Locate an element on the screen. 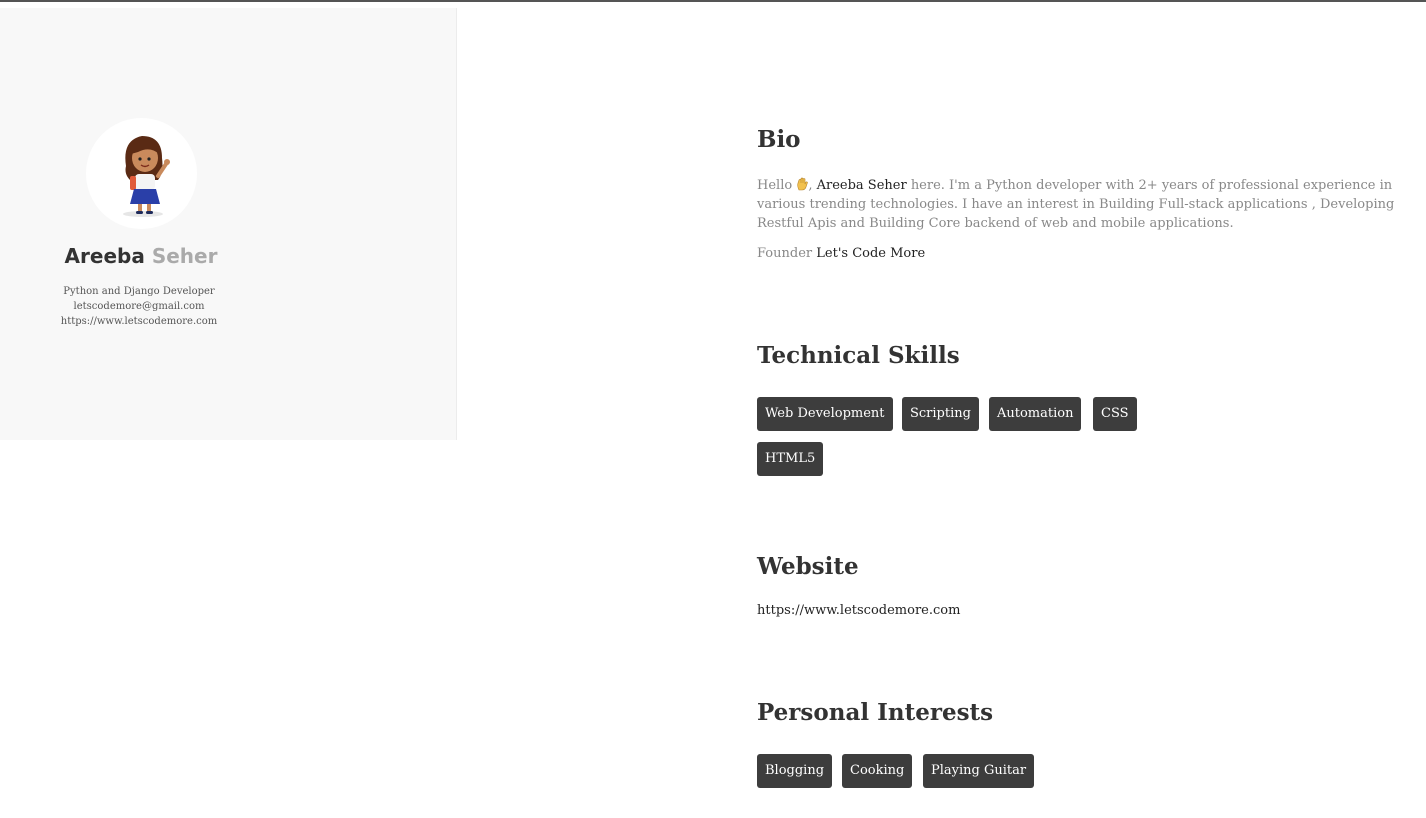 The width and height of the screenshot is (1426, 818). profile-email: letscodemore@gmail.com is located at coordinates (139, 306).